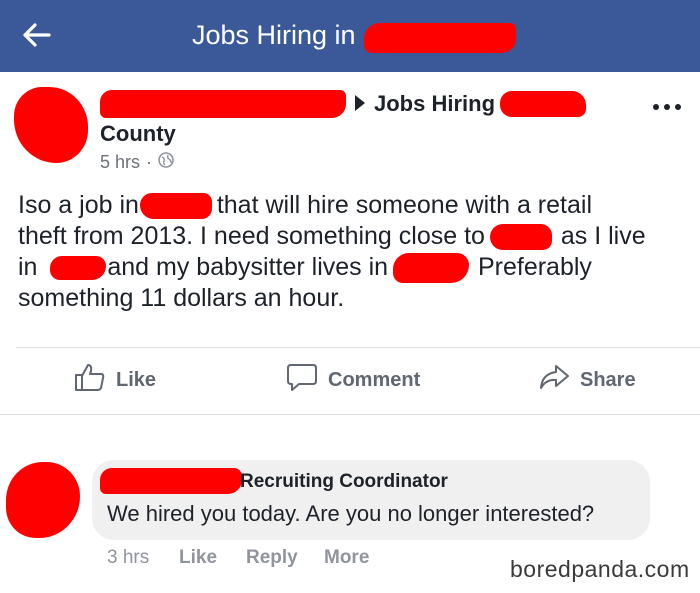 This screenshot has width=700, height=593. I want to click on post-text-fragment: Iso a job in, so click(78, 205).